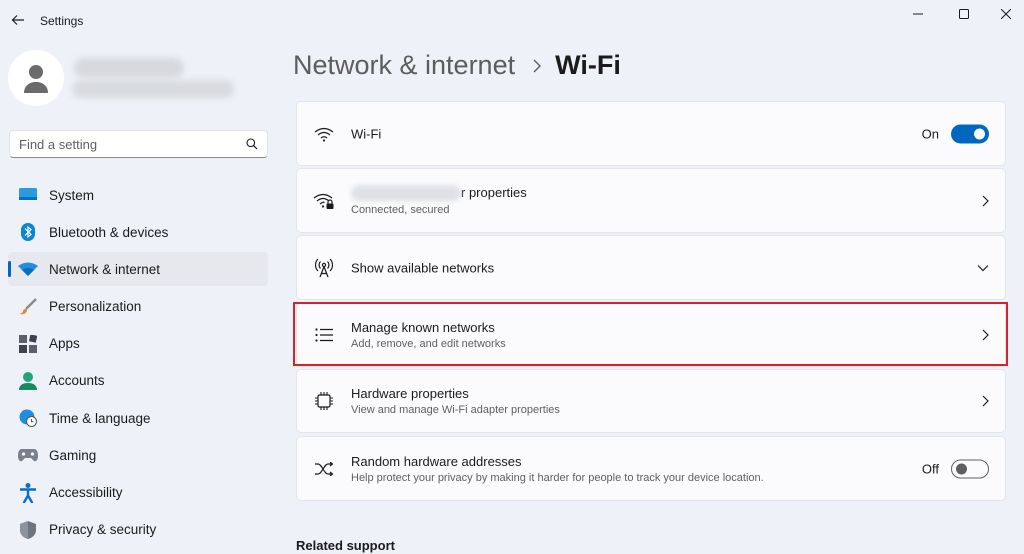  I want to click on close-button, so click(1006, 14).